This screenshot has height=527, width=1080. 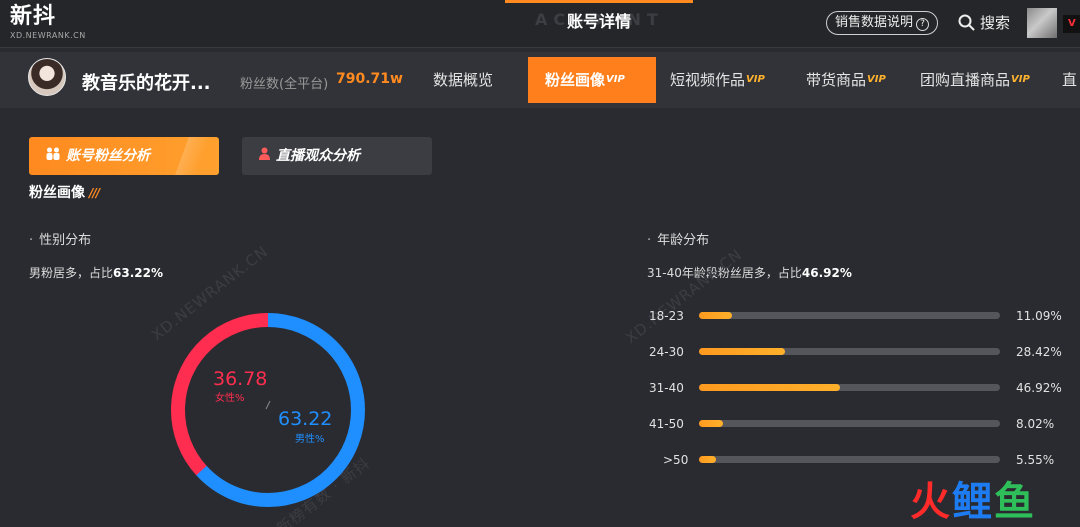 I want to click on female-percent-label: 女性%, so click(x=230, y=398).